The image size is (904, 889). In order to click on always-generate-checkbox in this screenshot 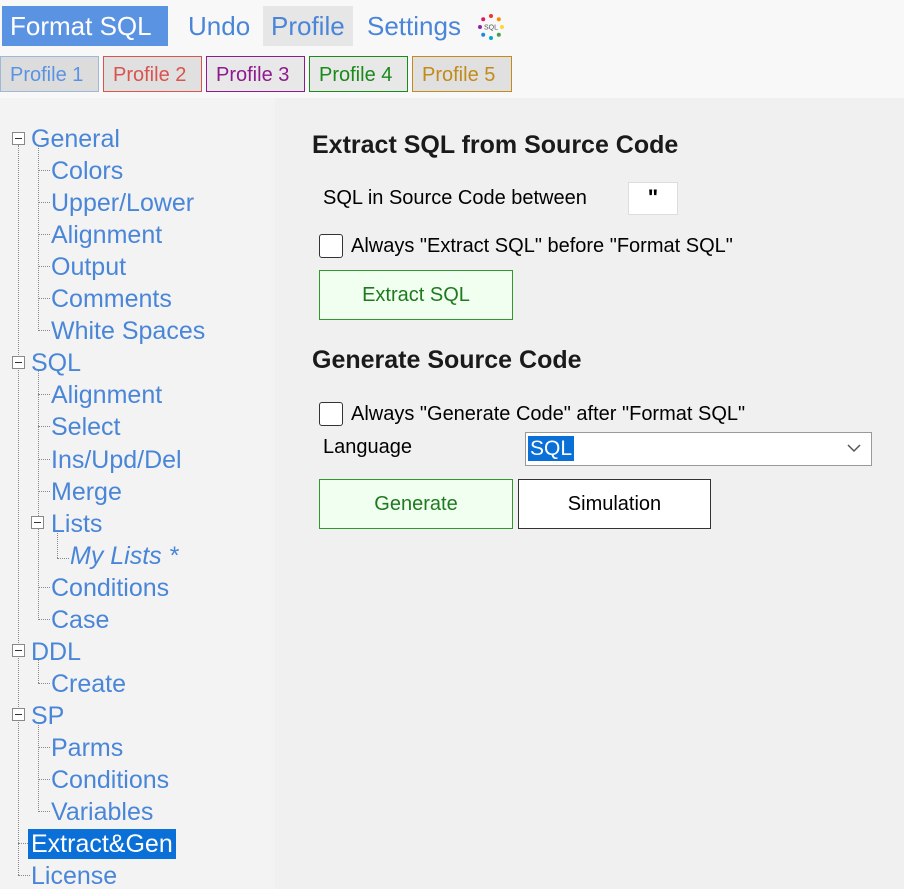, I will do `click(331, 414)`.